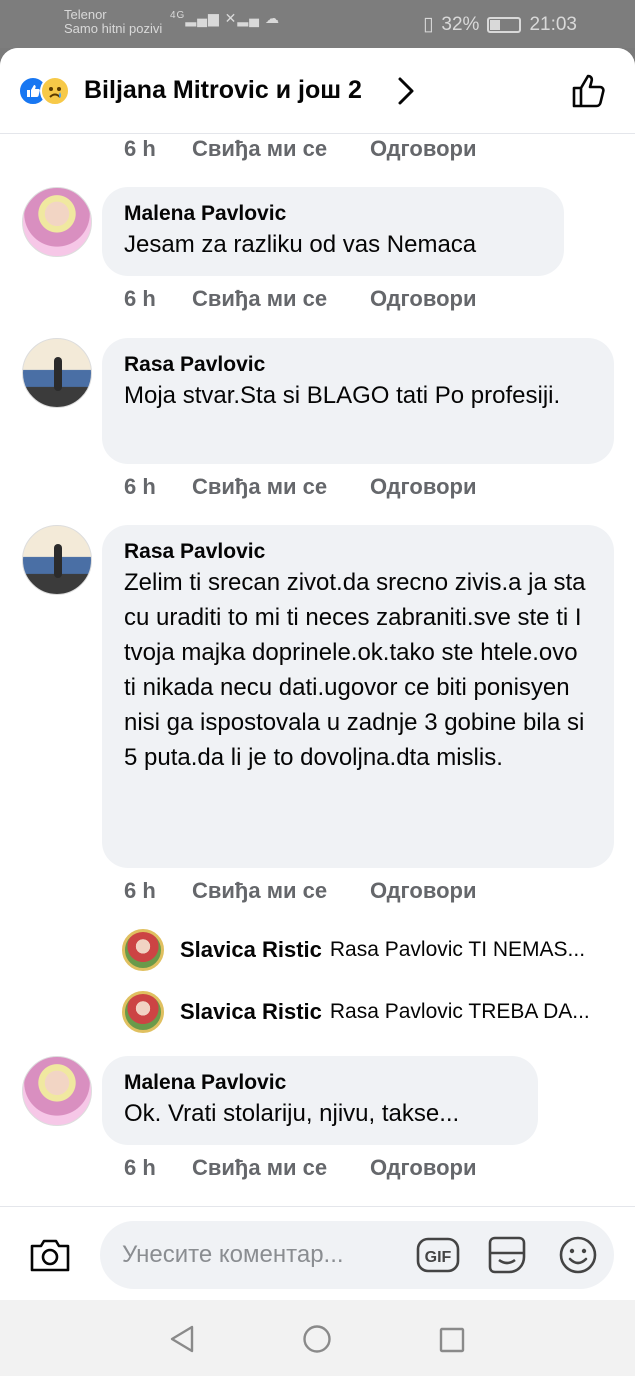  I want to click on chevron-right-icon, so click(406, 93).